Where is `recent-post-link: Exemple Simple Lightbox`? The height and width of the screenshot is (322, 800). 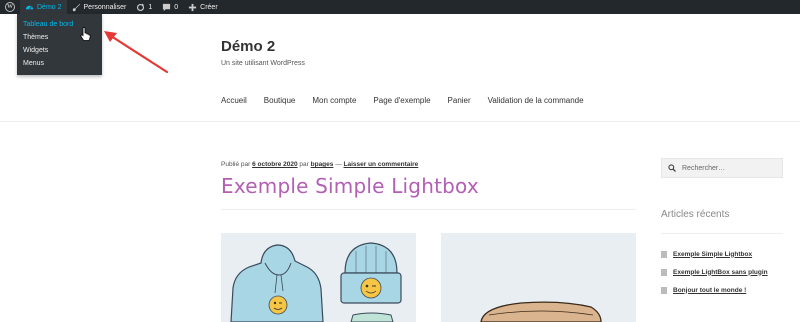
recent-post-link: Exemple Simple Lightbox is located at coordinates (712, 254).